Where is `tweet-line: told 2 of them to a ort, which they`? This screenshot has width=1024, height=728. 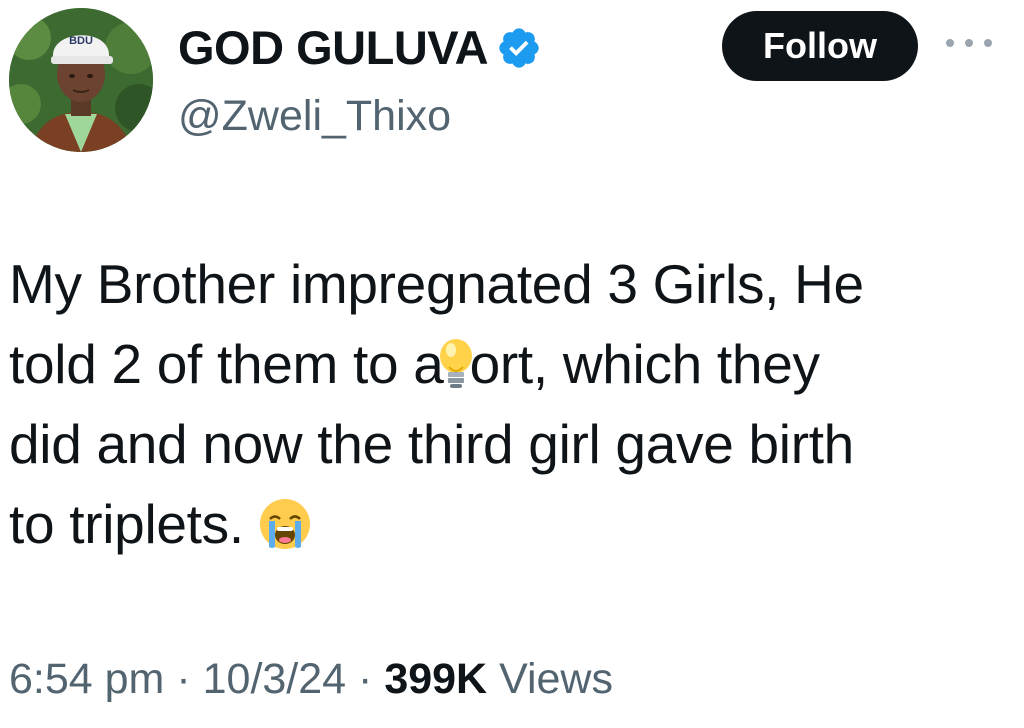
tweet-line: told 2 of them to a ort, which they is located at coordinates (509, 364).